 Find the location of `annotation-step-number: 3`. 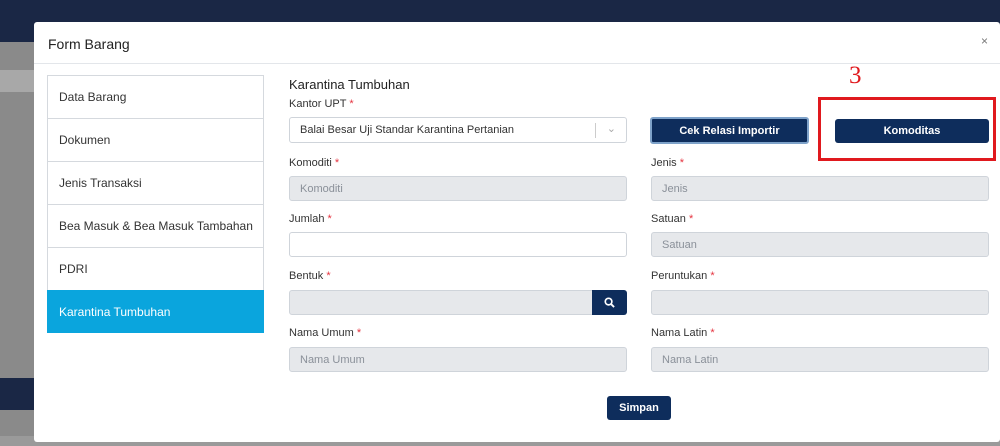

annotation-step-number: 3 is located at coordinates (855, 75).